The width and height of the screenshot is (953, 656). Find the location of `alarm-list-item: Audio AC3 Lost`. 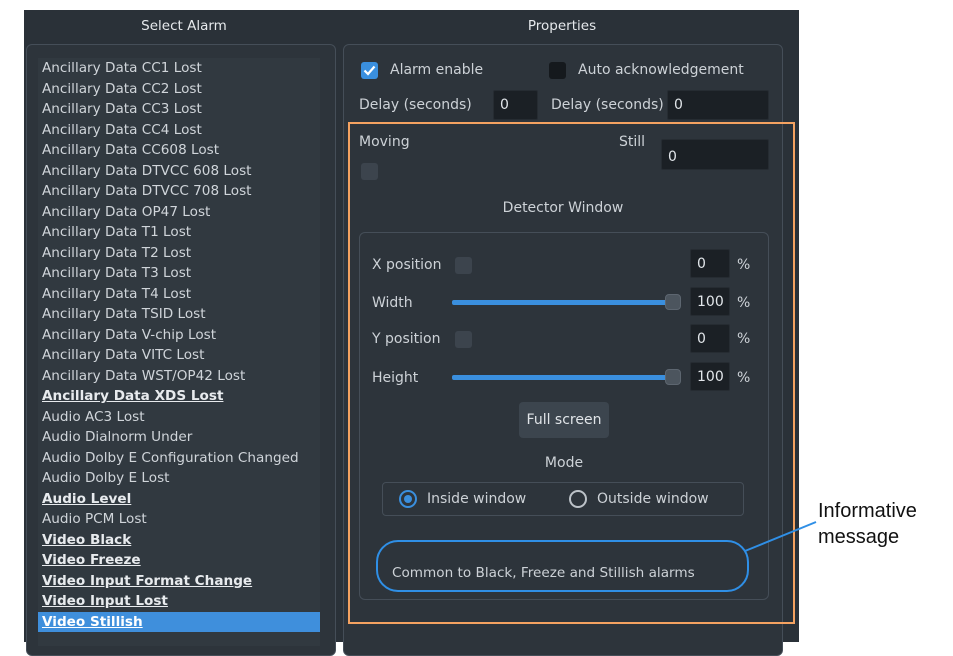

alarm-list-item: Audio AC3 Lost is located at coordinates (179, 417).